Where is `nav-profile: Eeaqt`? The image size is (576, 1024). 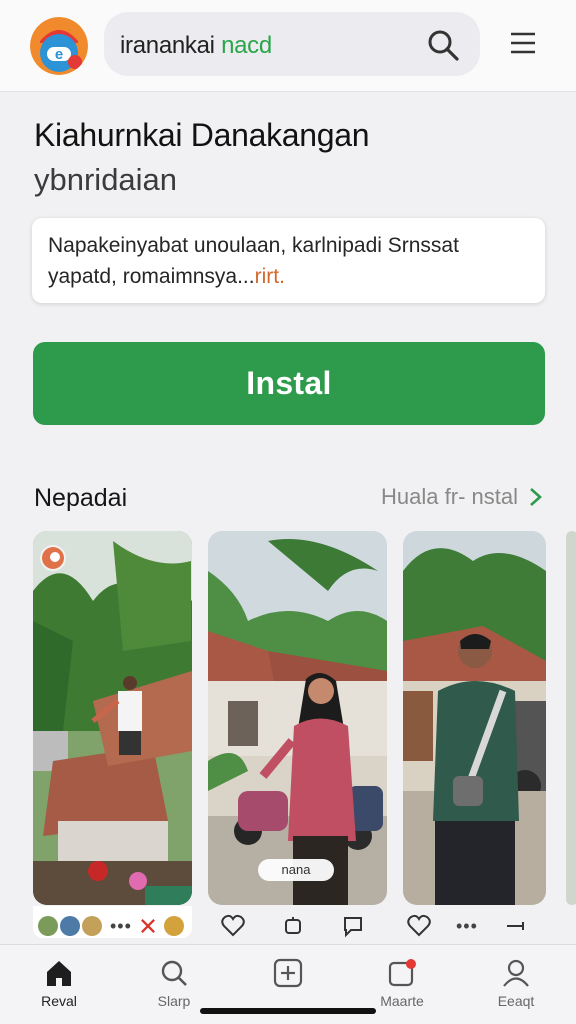
nav-profile: Eeaqt is located at coordinates (516, 983).